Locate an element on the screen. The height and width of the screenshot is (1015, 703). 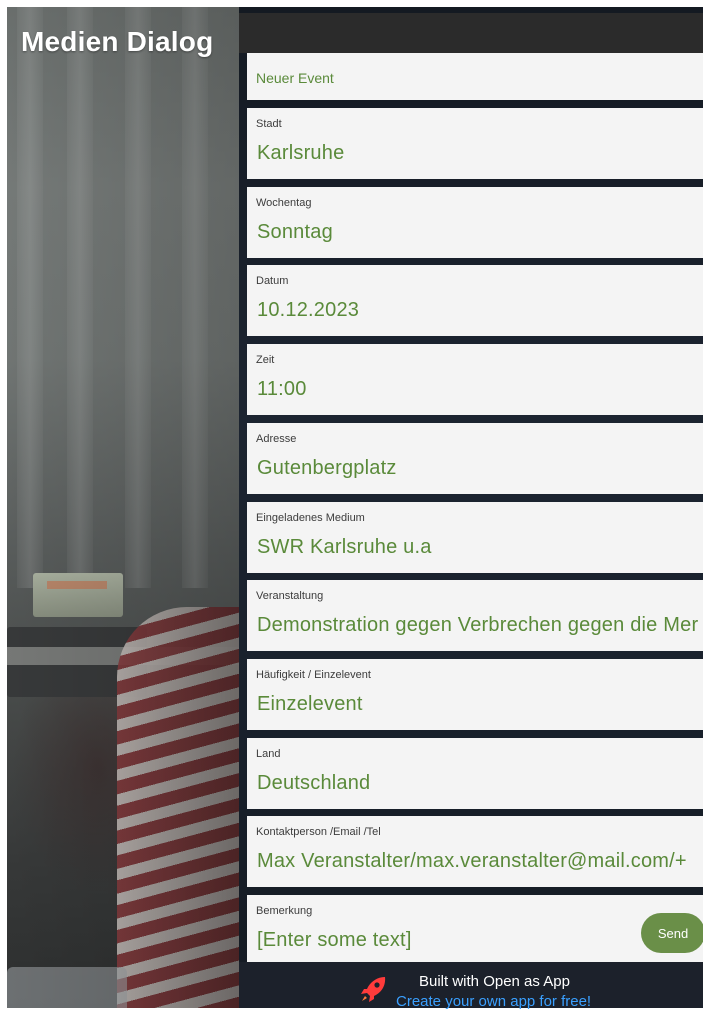
field-value: Deutschland is located at coordinates (313, 783).